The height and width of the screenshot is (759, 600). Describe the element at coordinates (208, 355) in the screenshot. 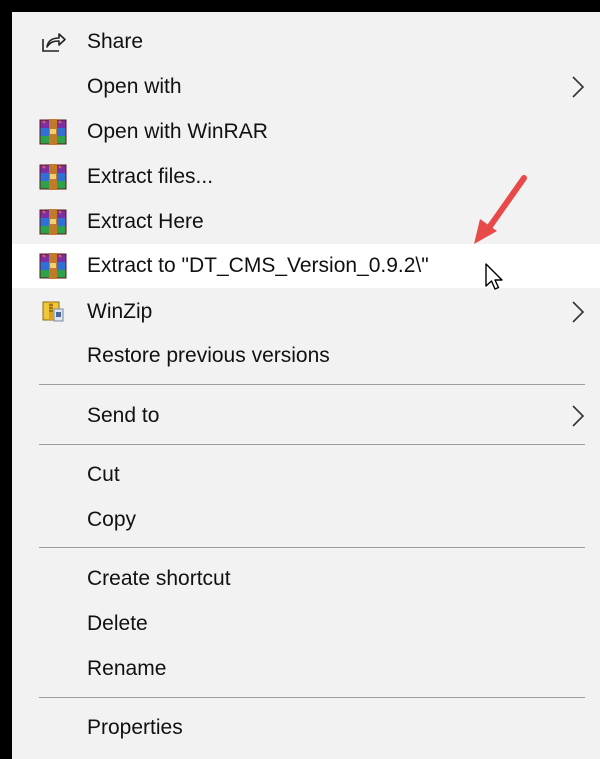

I see `menu-item-label: Restore previous versions` at that location.